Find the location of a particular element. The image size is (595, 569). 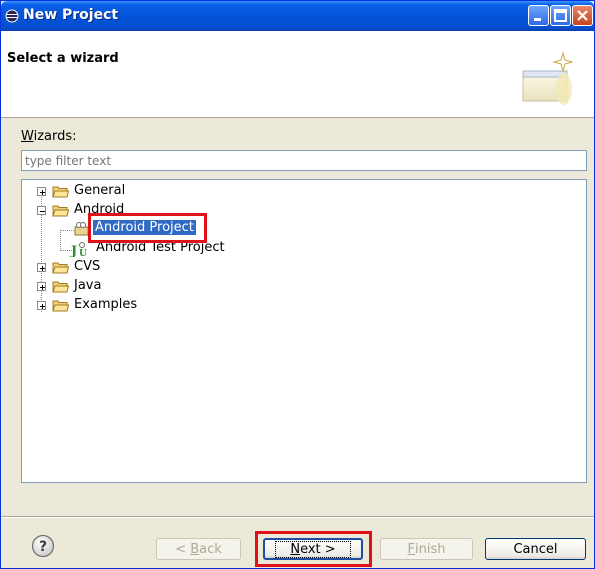

folder-open-icon is located at coordinates (60, 211).